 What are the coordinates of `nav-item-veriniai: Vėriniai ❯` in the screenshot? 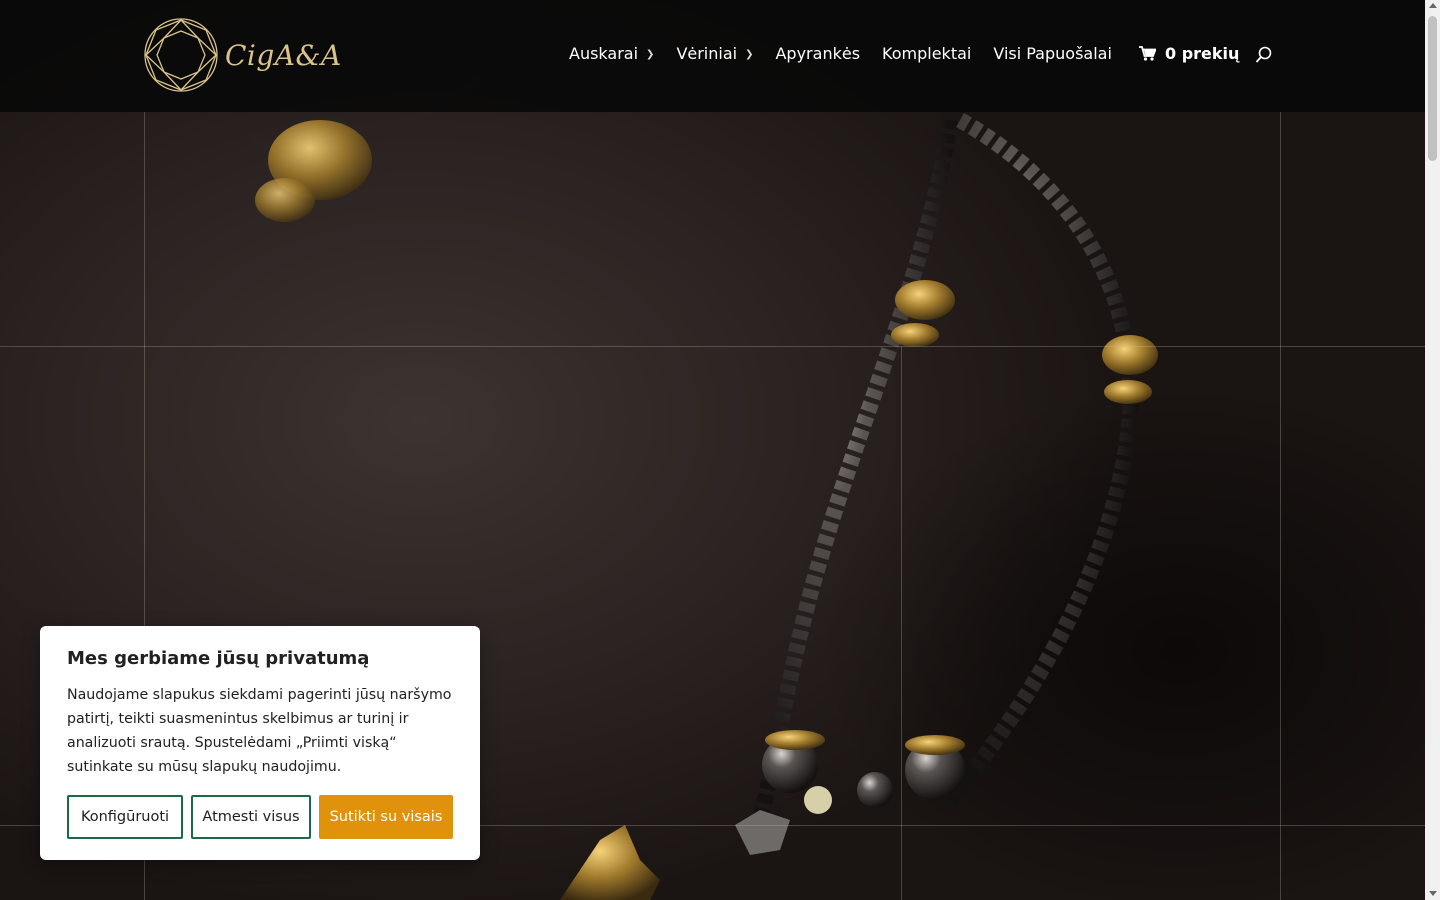 It's located at (714, 53).